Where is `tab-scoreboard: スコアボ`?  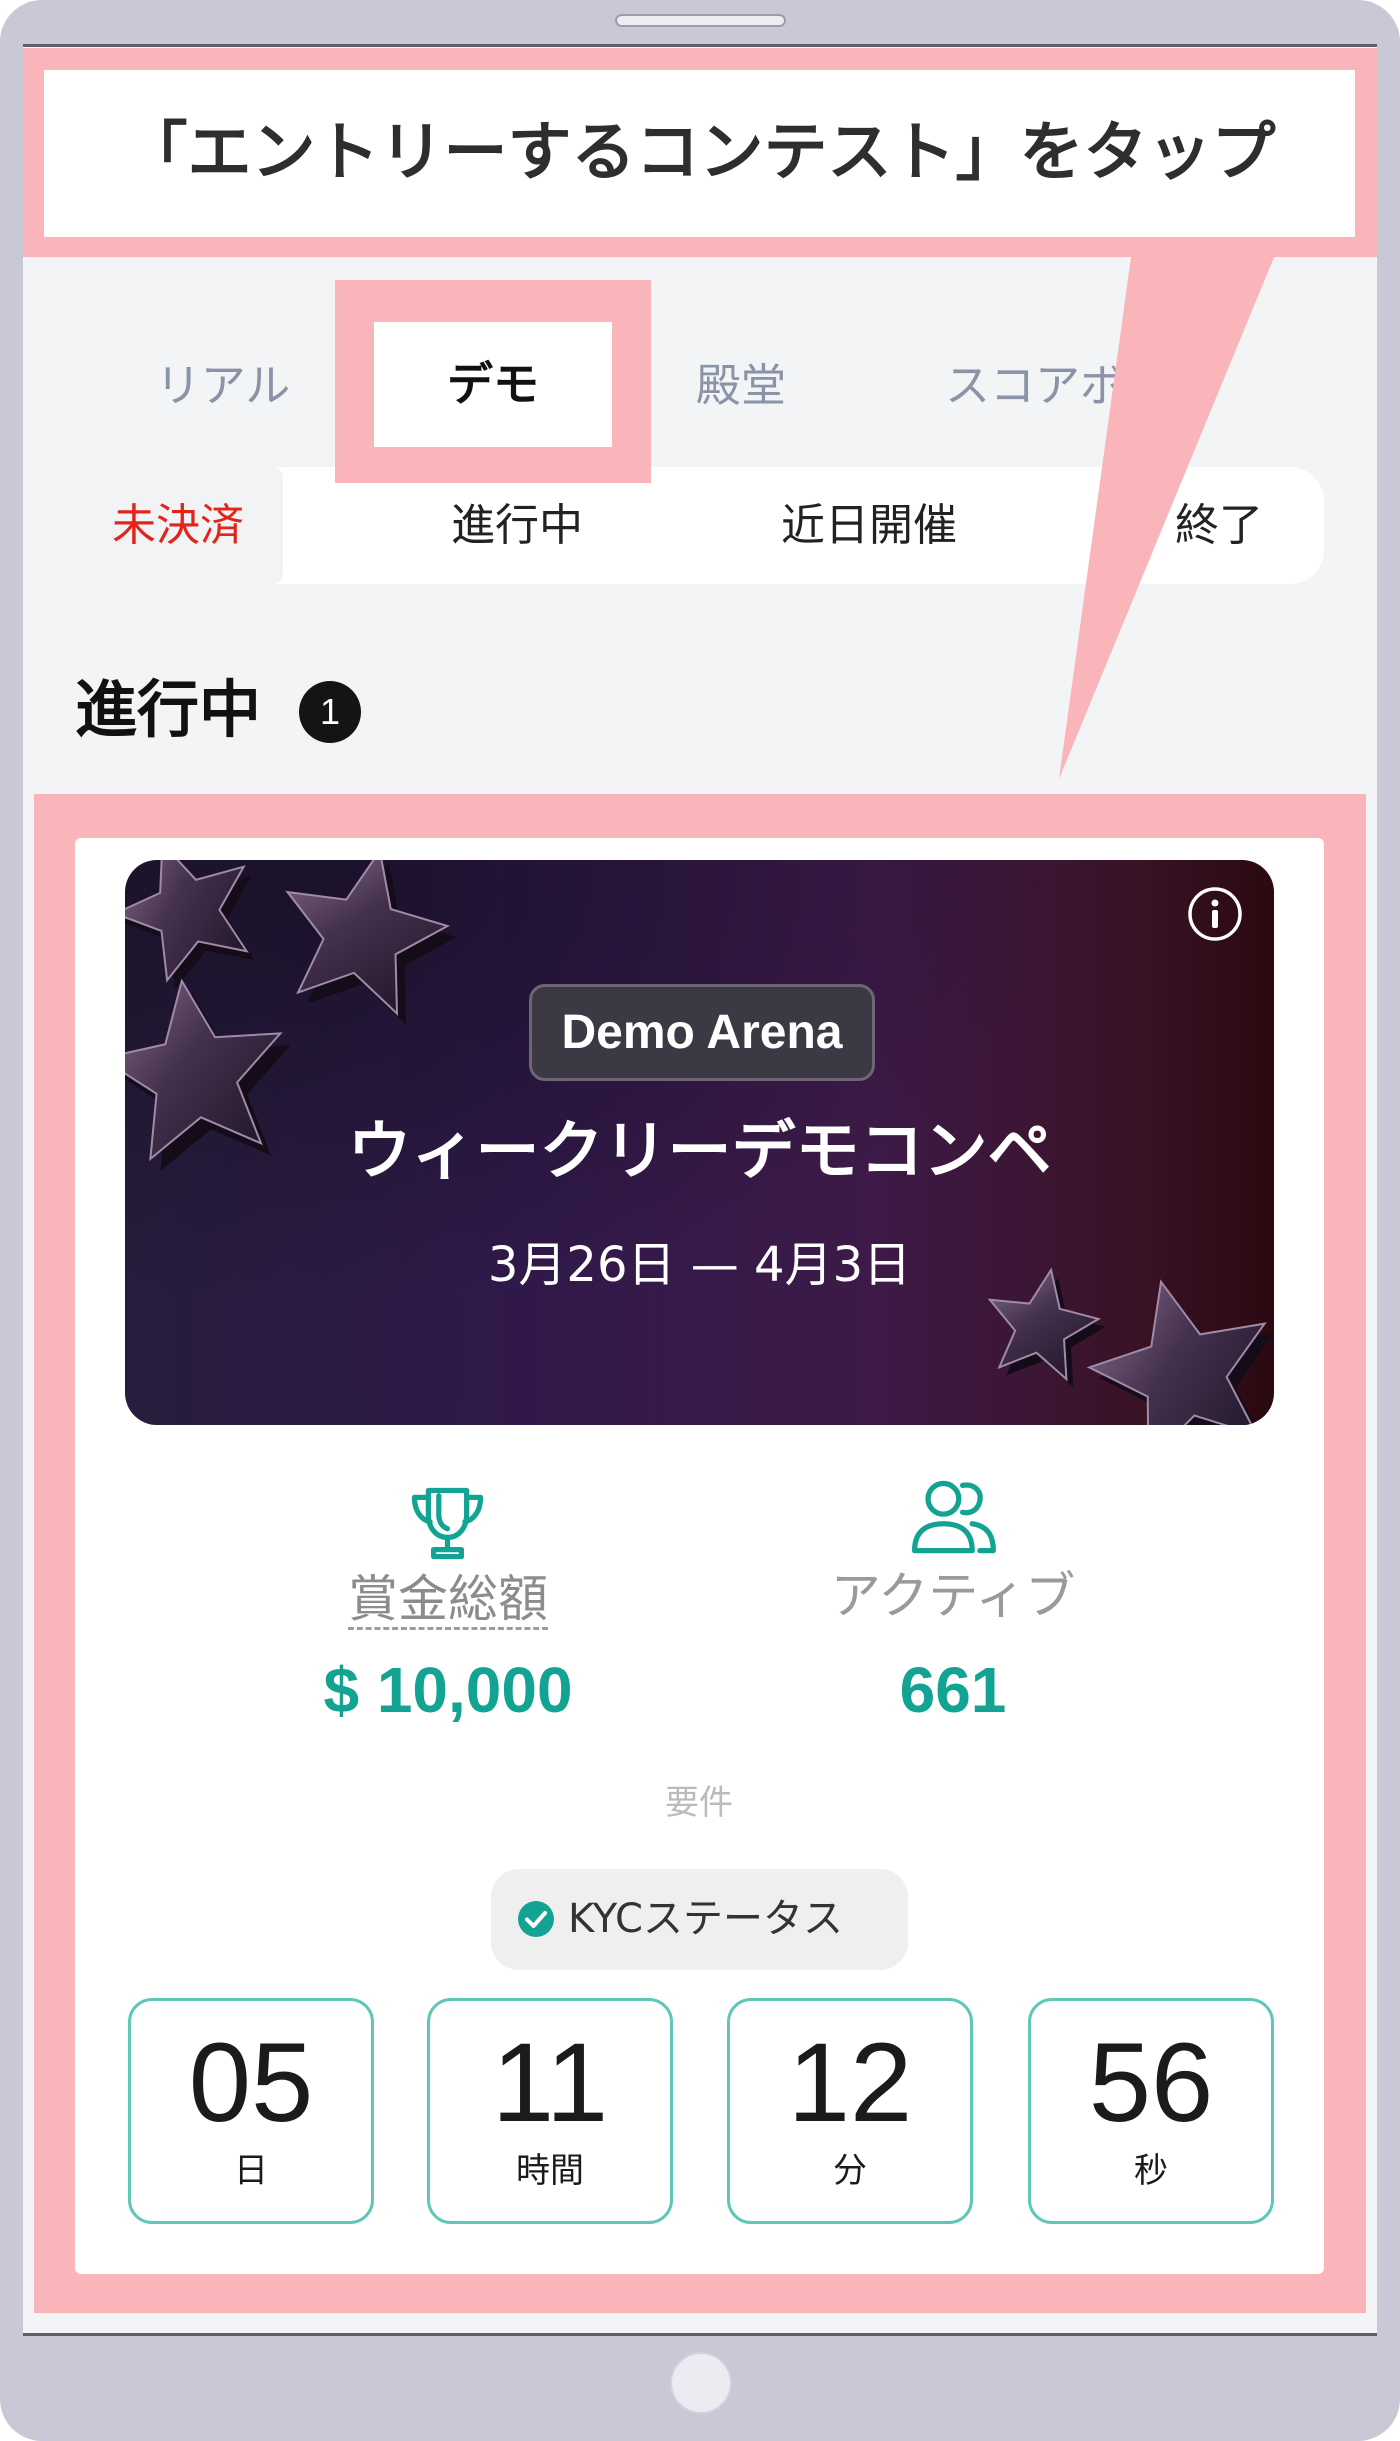 tab-scoreboard: スコアボ is located at coordinates (1095, 386).